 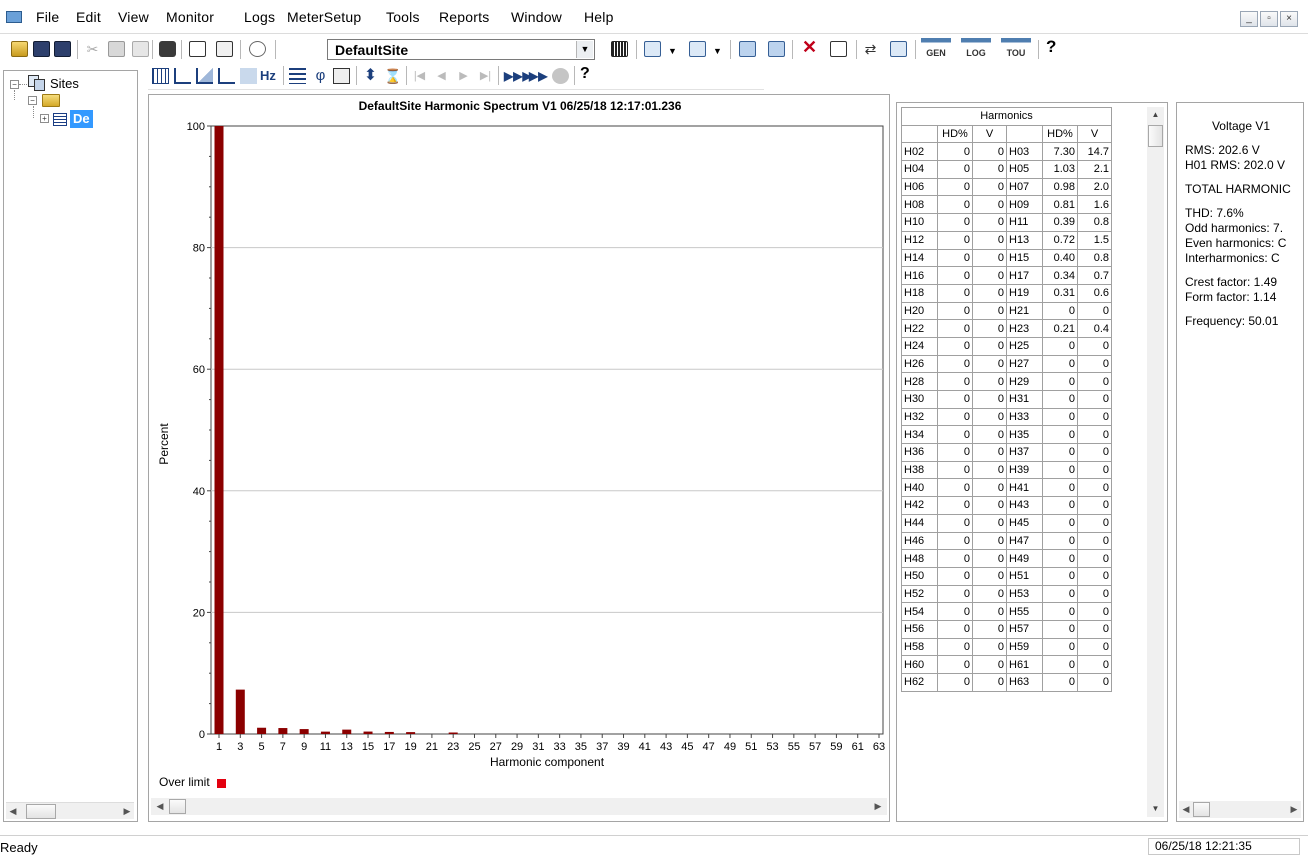 I want to click on last-icon: ▶|, so click(x=485, y=76).